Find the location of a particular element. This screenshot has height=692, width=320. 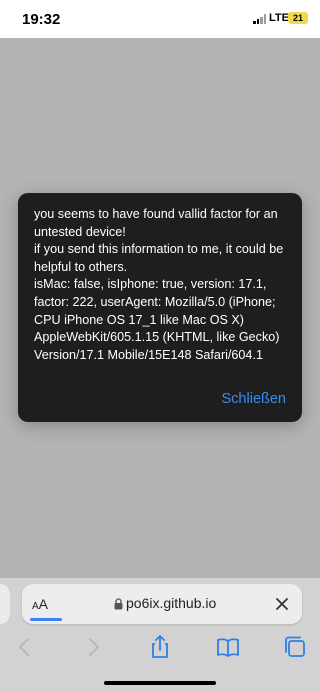

navigation-row is located at coordinates (160, 647).